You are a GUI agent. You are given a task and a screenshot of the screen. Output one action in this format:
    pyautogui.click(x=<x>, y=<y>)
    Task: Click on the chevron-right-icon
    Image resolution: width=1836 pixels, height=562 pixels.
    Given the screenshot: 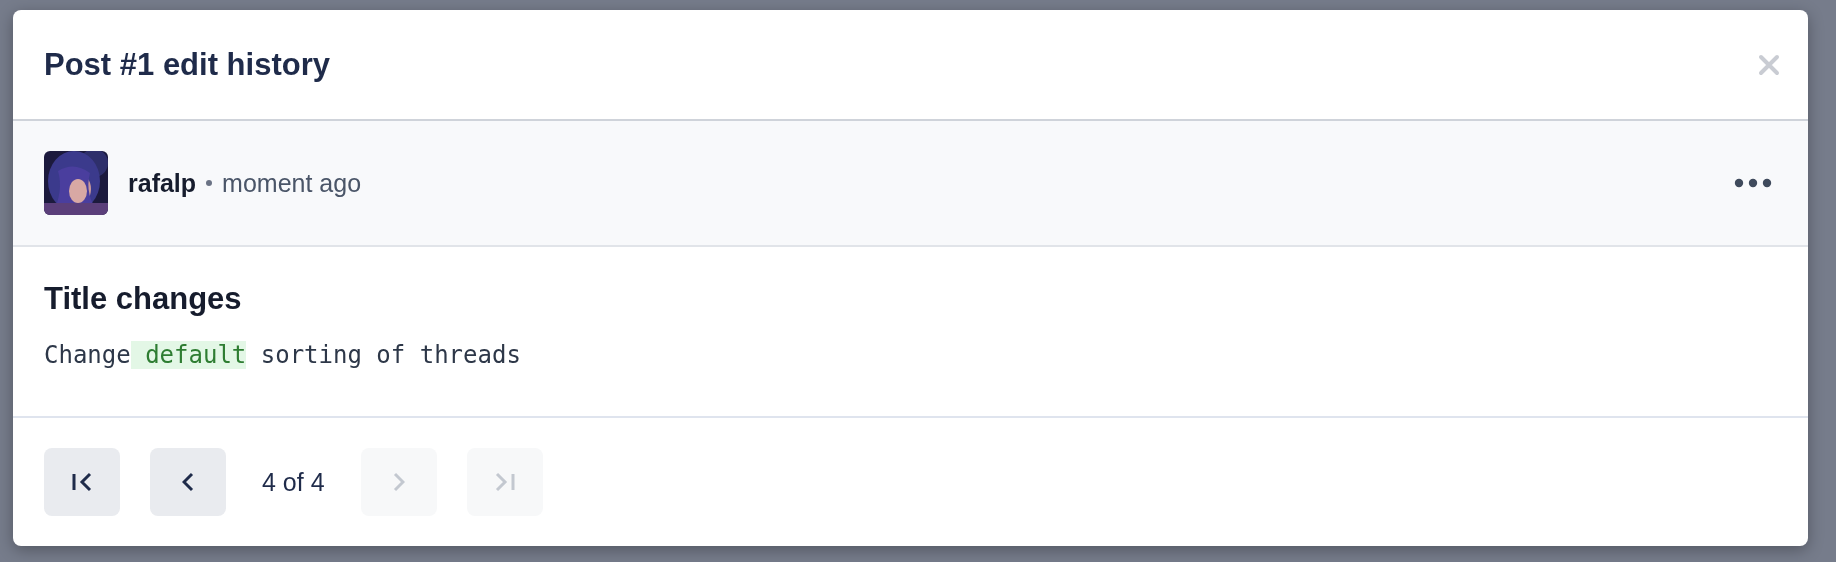 What is the action you would take?
    pyautogui.click(x=398, y=482)
    